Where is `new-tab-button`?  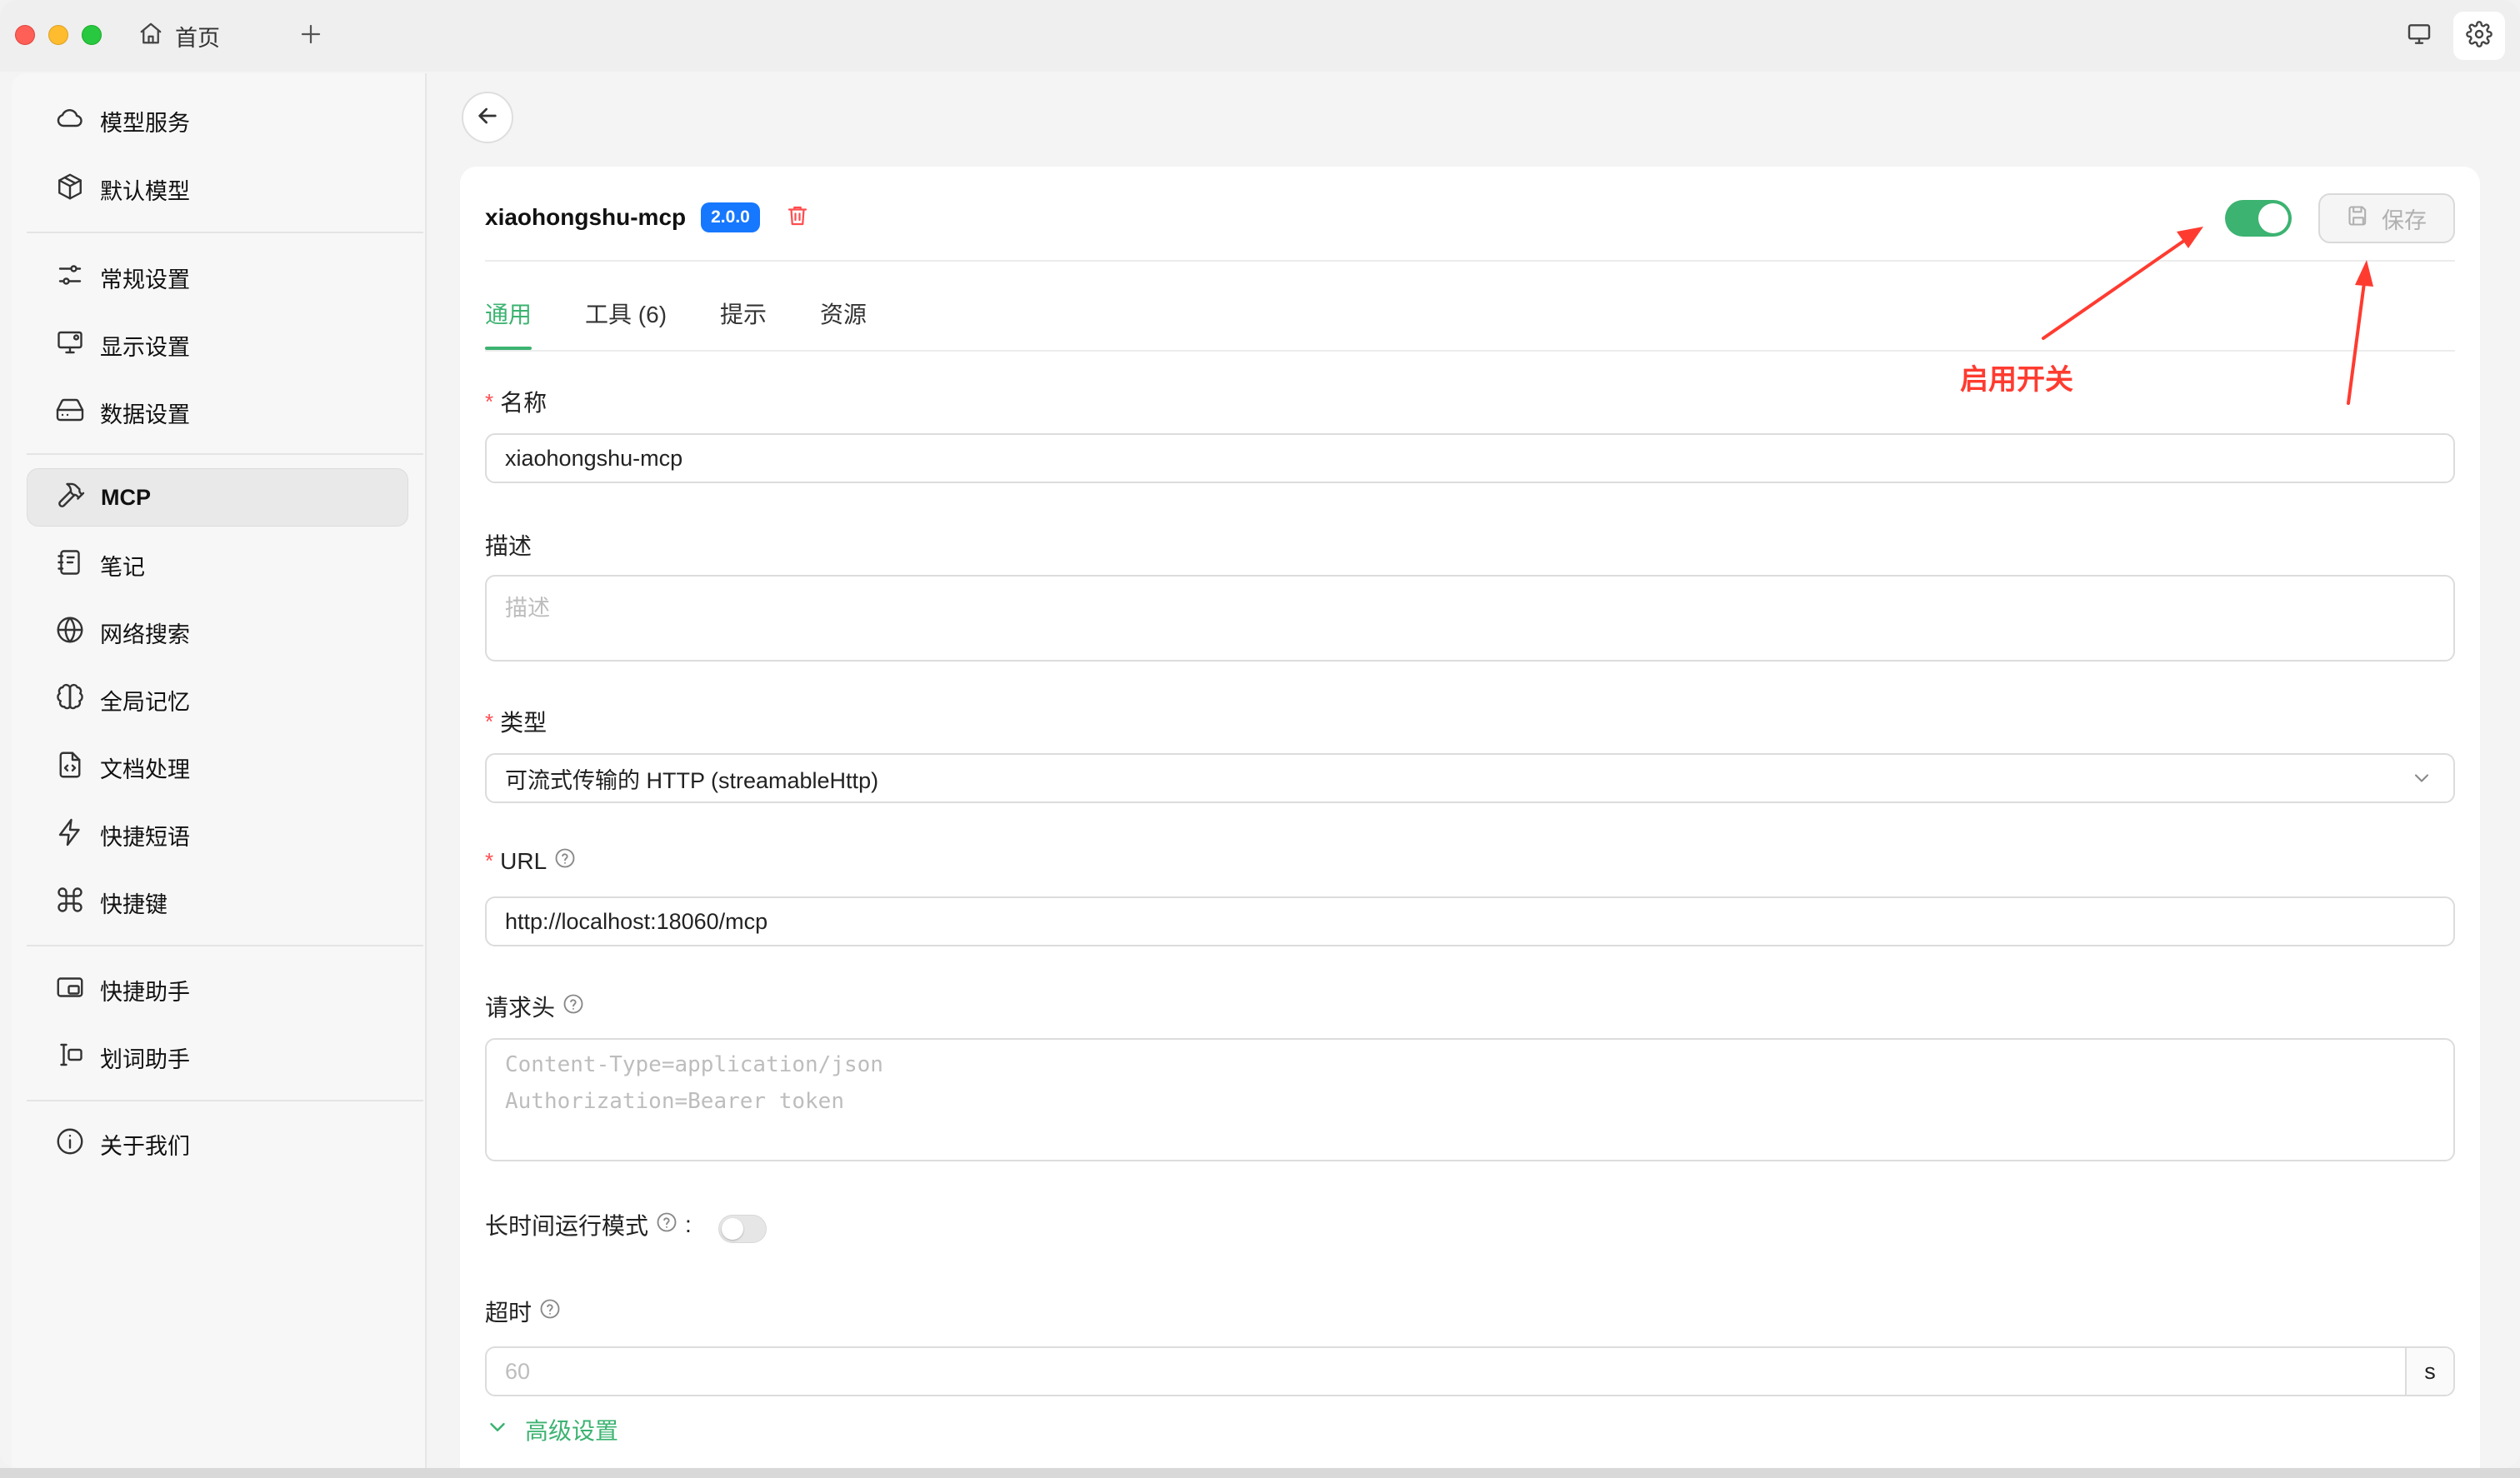
new-tab-button is located at coordinates (311, 36).